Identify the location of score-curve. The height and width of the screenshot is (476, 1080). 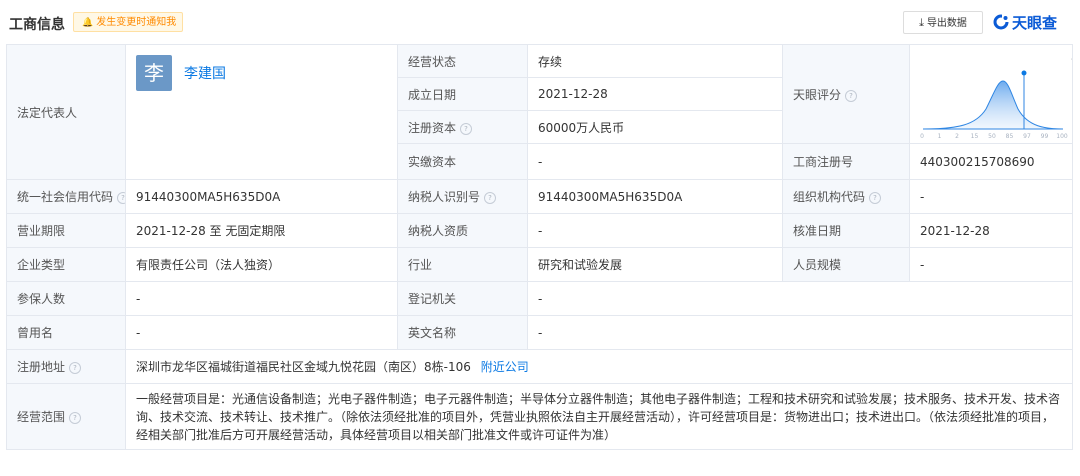
(993, 105).